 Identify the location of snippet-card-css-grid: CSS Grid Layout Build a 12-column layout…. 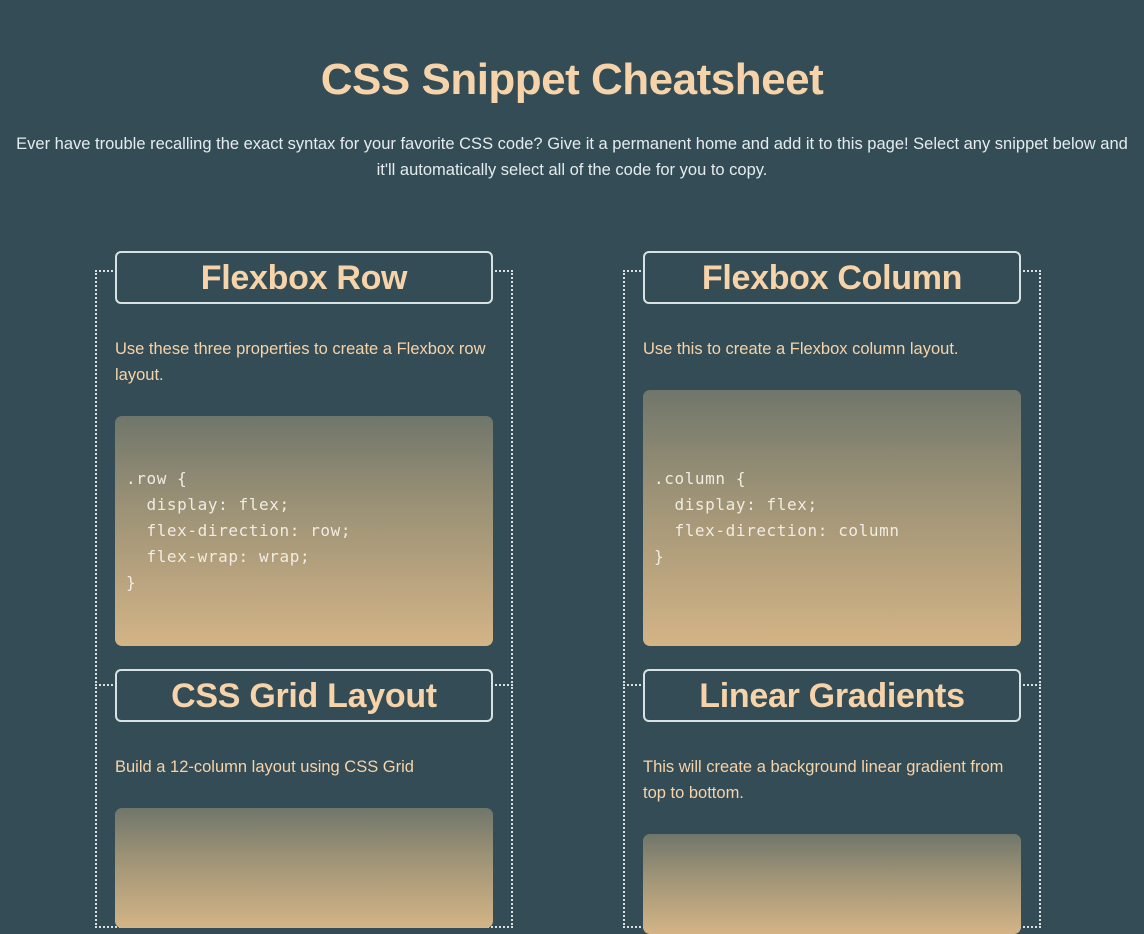
(304, 798).